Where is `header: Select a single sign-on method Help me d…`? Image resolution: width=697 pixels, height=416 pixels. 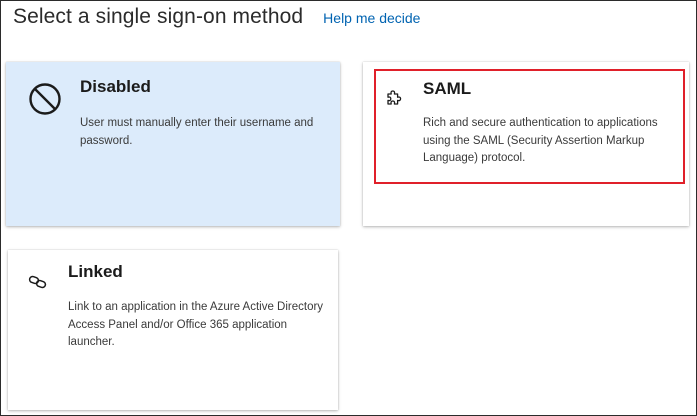
header: Select a single sign-on method Help me d… is located at coordinates (216, 17).